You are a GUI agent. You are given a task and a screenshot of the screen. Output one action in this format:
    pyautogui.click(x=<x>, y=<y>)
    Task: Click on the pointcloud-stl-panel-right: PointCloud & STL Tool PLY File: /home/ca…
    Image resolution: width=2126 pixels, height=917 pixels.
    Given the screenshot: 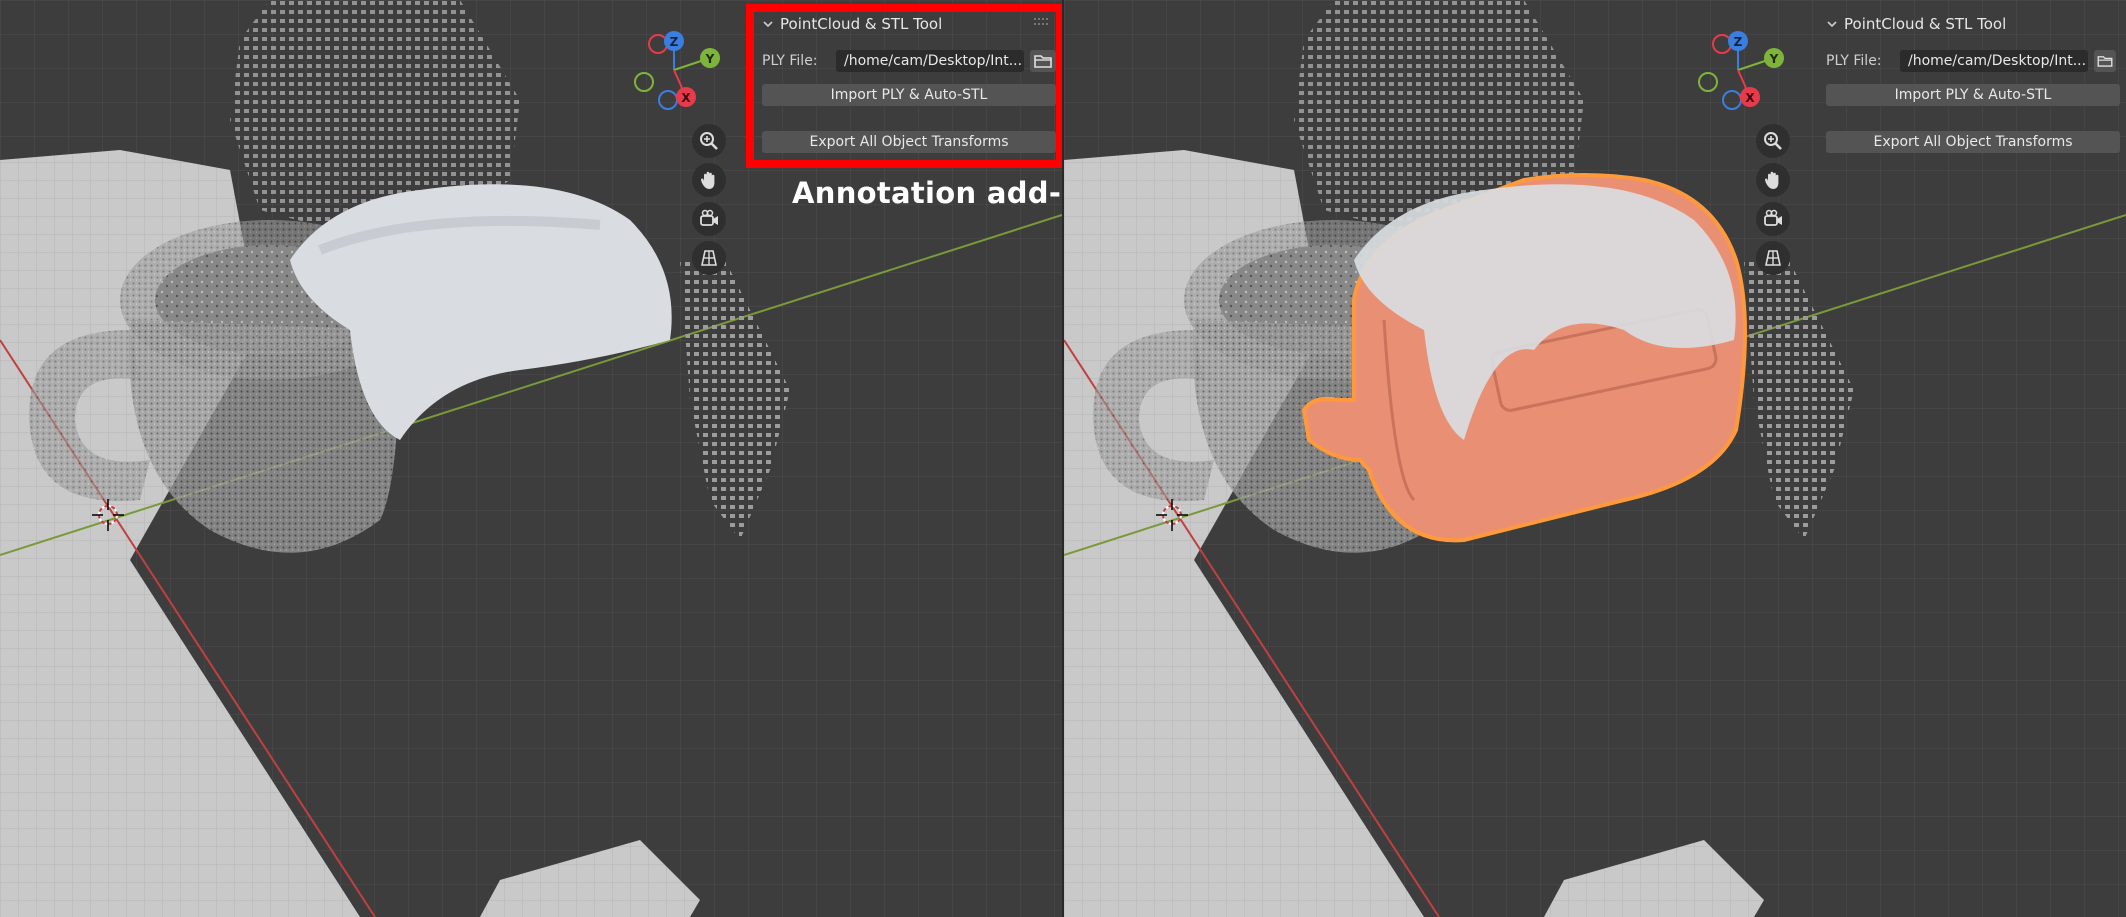 What is the action you would take?
    pyautogui.click(x=1968, y=84)
    